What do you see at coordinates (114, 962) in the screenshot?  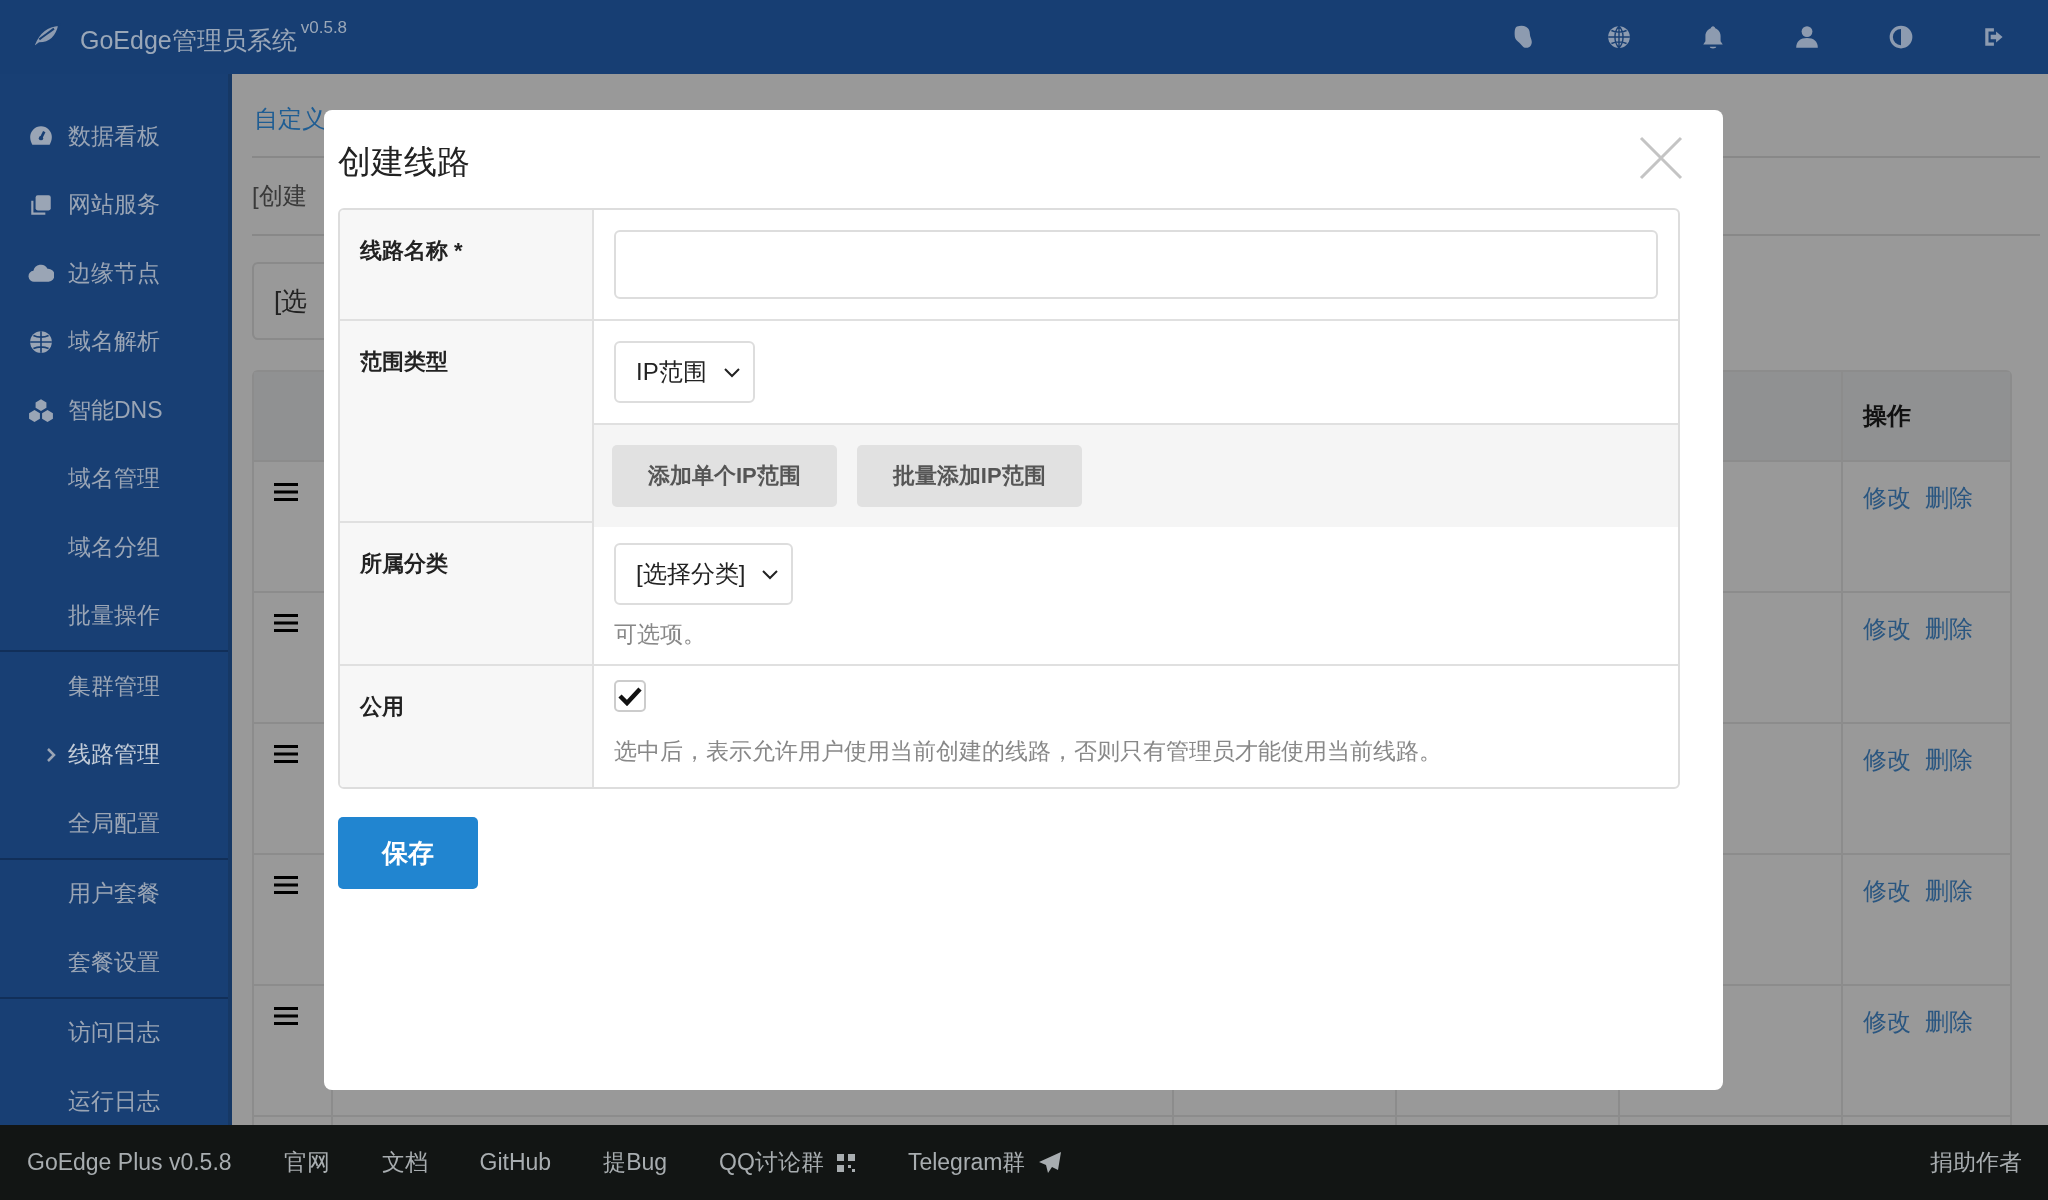 I see `sidebar-item: 套餐设置` at bounding box center [114, 962].